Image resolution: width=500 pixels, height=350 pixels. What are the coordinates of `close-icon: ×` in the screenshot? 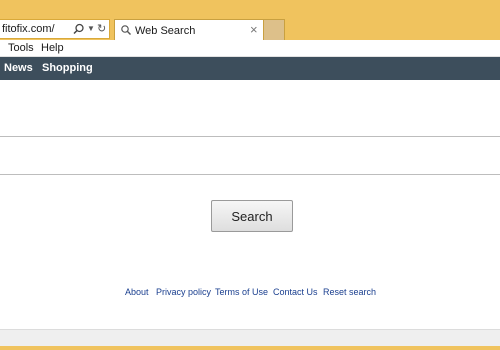 It's located at (254, 29).